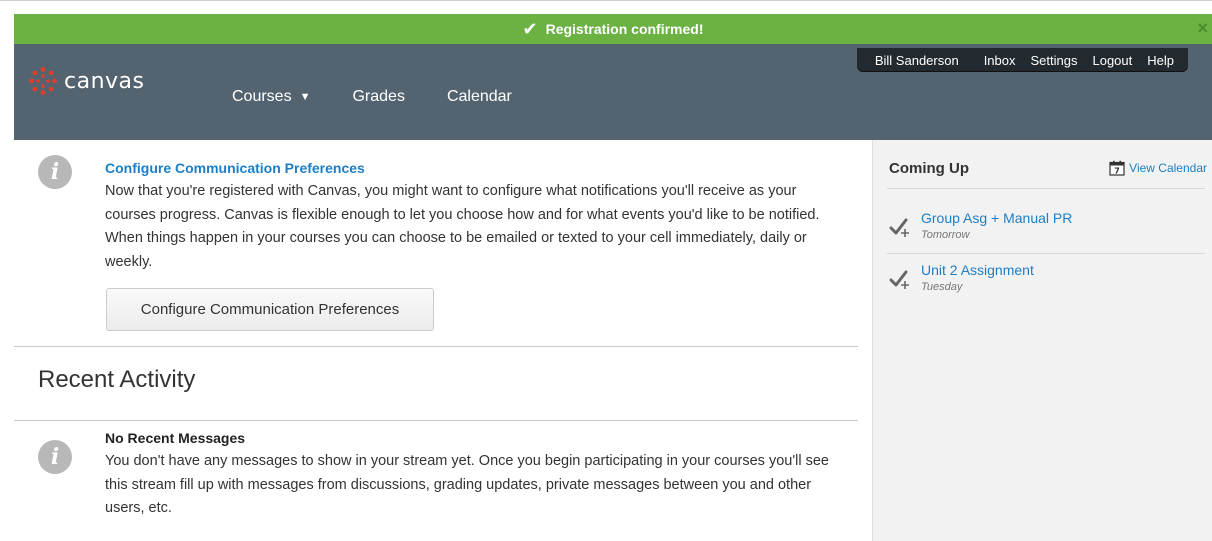  What do you see at coordinates (175, 438) in the screenshot?
I see `no-messages-title: No Recent Messages` at bounding box center [175, 438].